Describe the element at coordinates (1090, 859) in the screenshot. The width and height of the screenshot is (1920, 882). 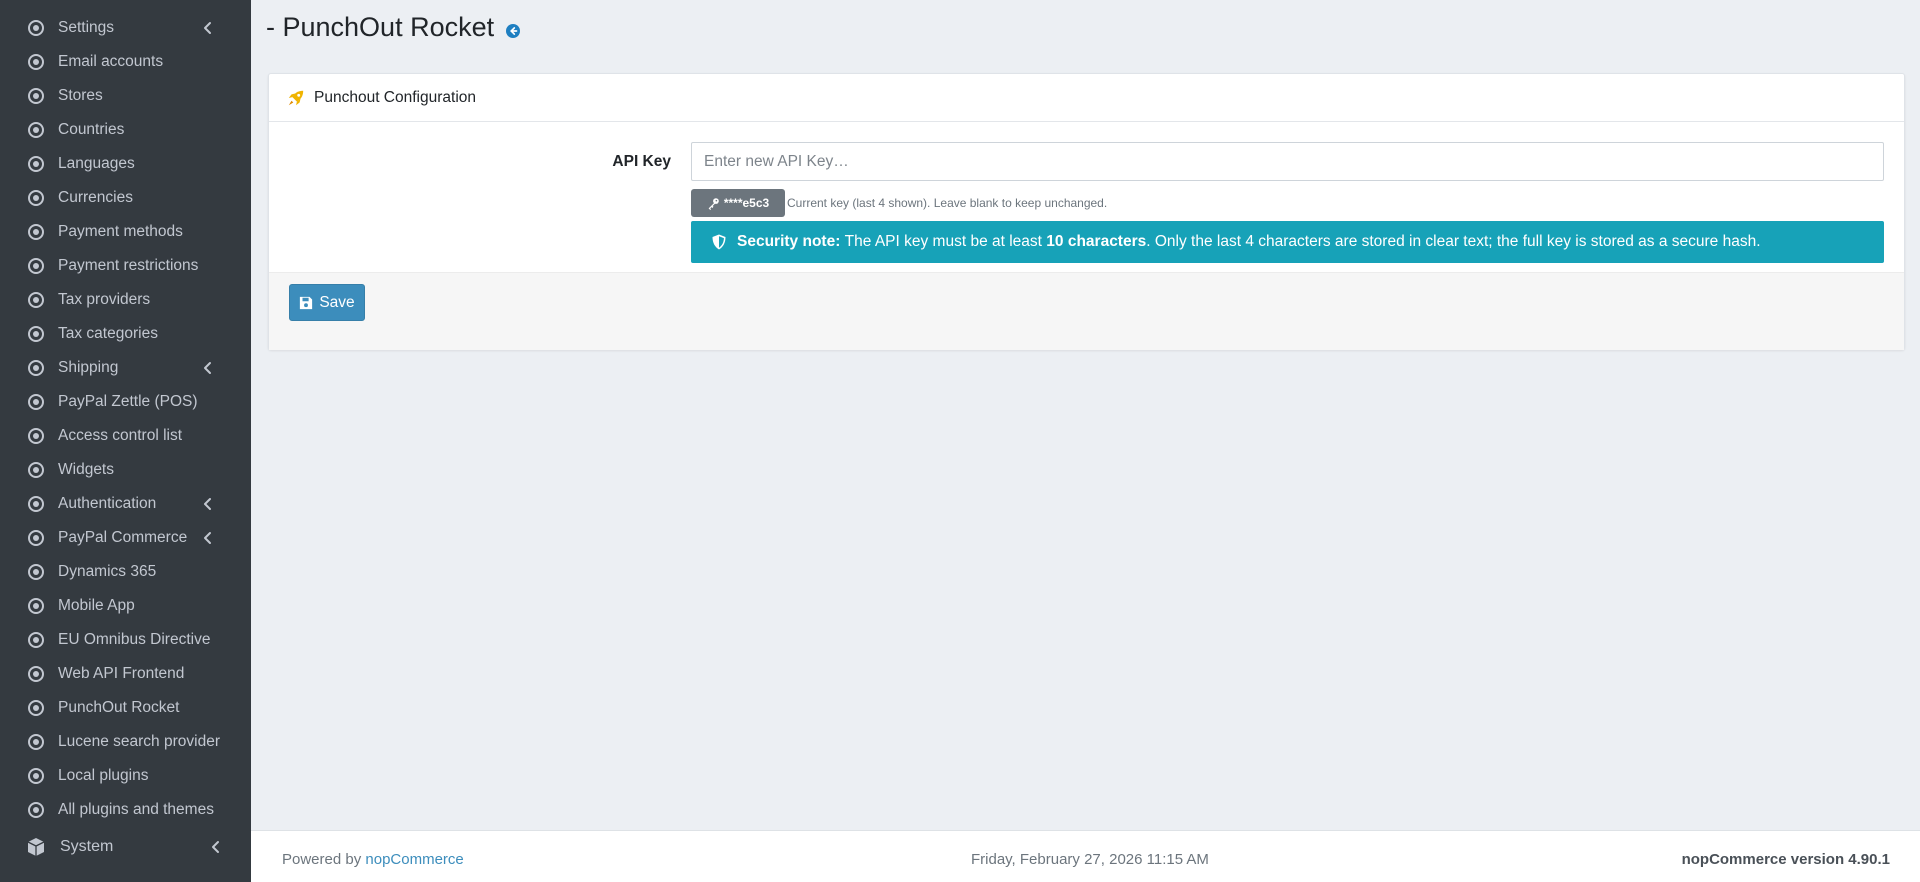
I see `footer-datetime: Friday, February 27, 2026 11:15 AM` at that location.